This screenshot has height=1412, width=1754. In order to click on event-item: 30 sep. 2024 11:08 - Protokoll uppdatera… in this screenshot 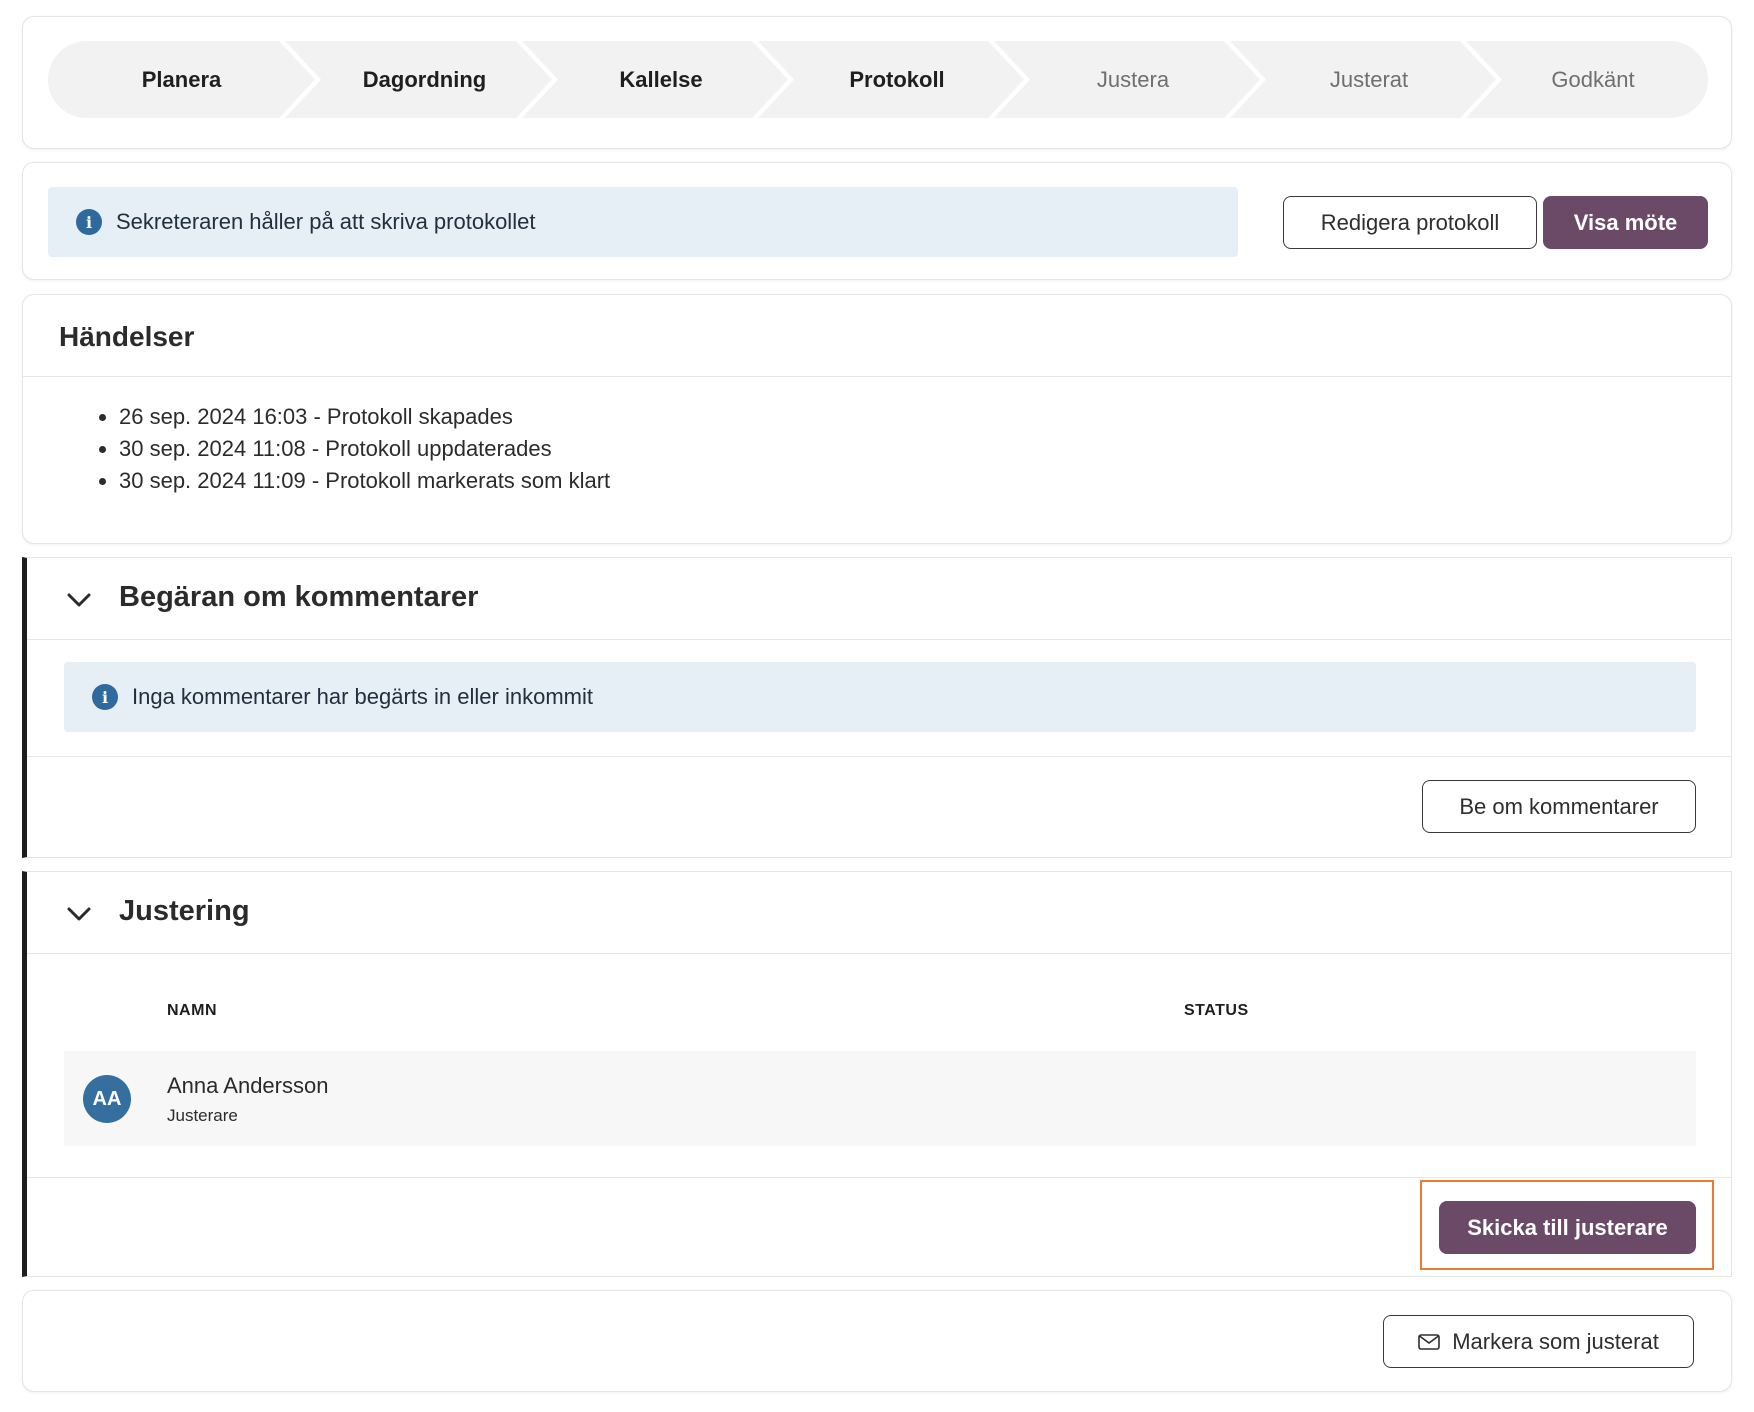, I will do `click(364, 449)`.